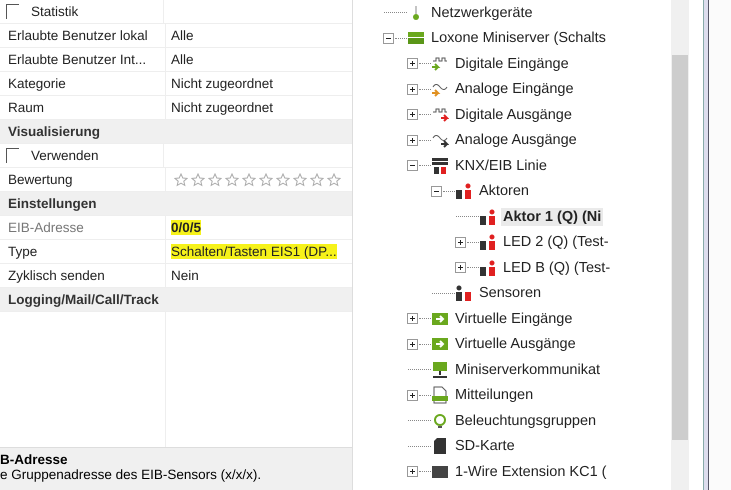 The height and width of the screenshot is (490, 731). What do you see at coordinates (501, 165) in the screenshot?
I see `tree-item: KNX/EIB Linie` at bounding box center [501, 165].